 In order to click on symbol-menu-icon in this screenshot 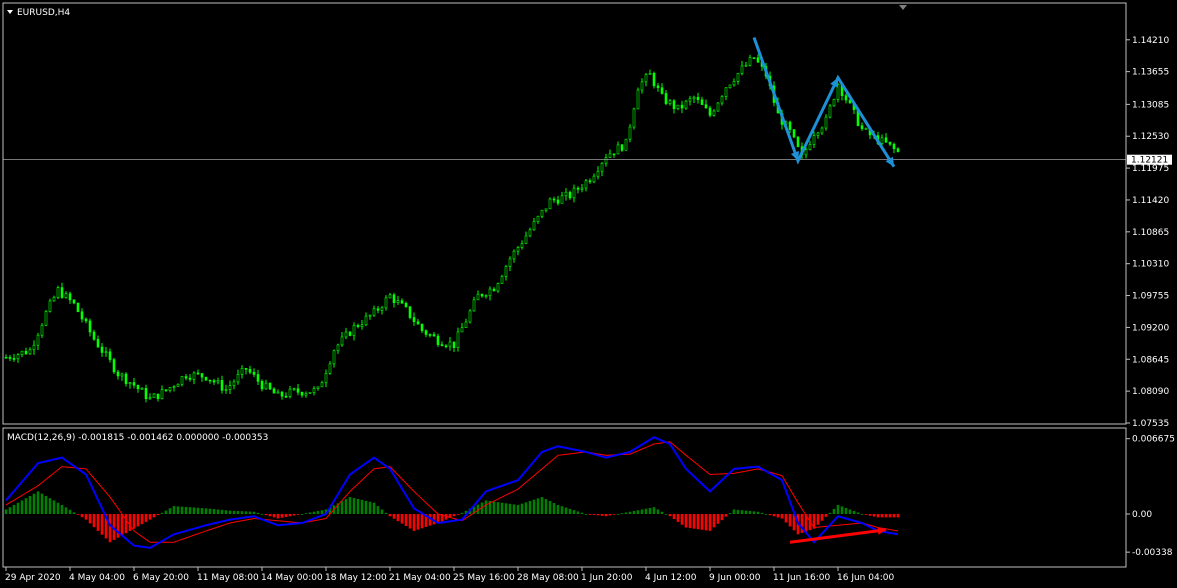, I will do `click(10, 12)`.